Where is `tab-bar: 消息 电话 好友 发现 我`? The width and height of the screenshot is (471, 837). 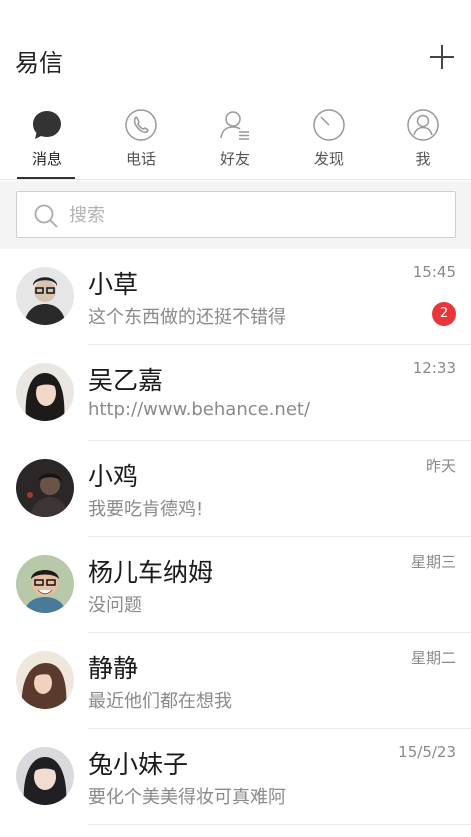
tab-bar: 消息 电话 好友 发现 我 is located at coordinates (235, 140).